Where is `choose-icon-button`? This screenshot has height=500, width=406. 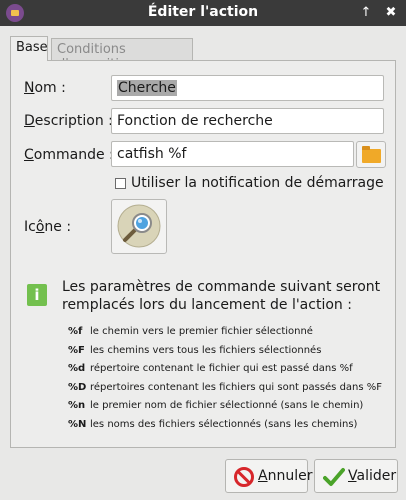
choose-icon-button is located at coordinates (139, 226).